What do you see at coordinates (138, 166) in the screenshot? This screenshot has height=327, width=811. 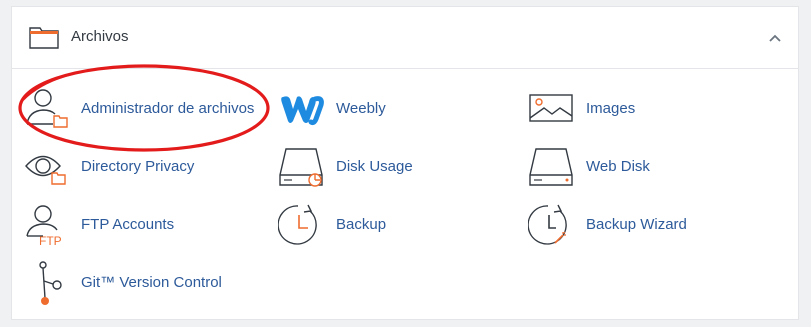 I see `item-label: Directory Privacy` at bounding box center [138, 166].